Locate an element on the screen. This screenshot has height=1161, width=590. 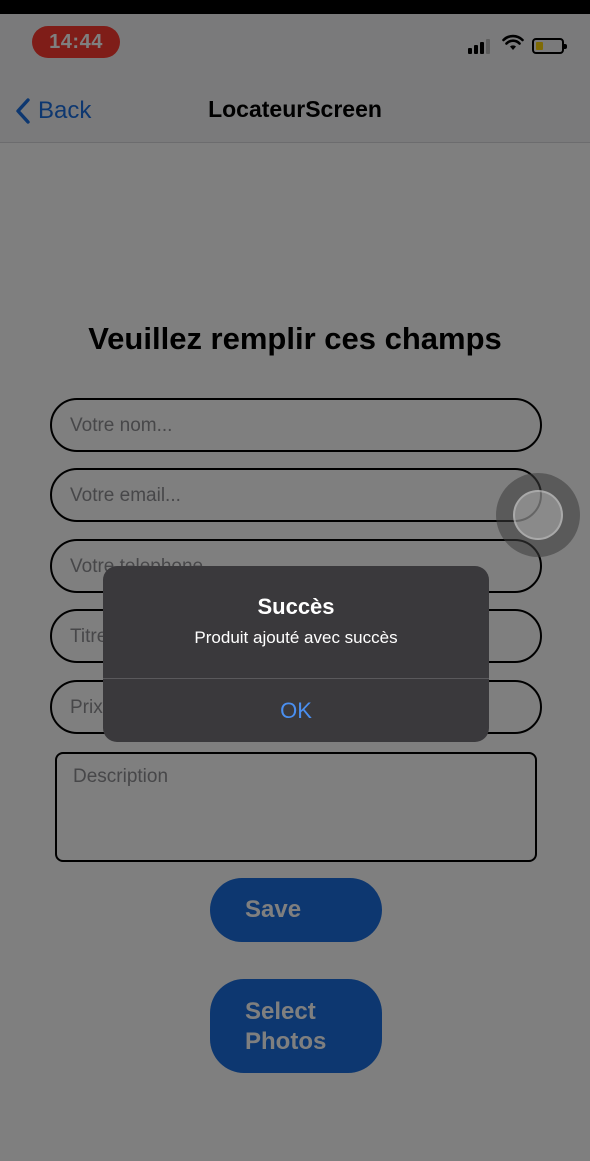
top-edge is located at coordinates (295, 7).